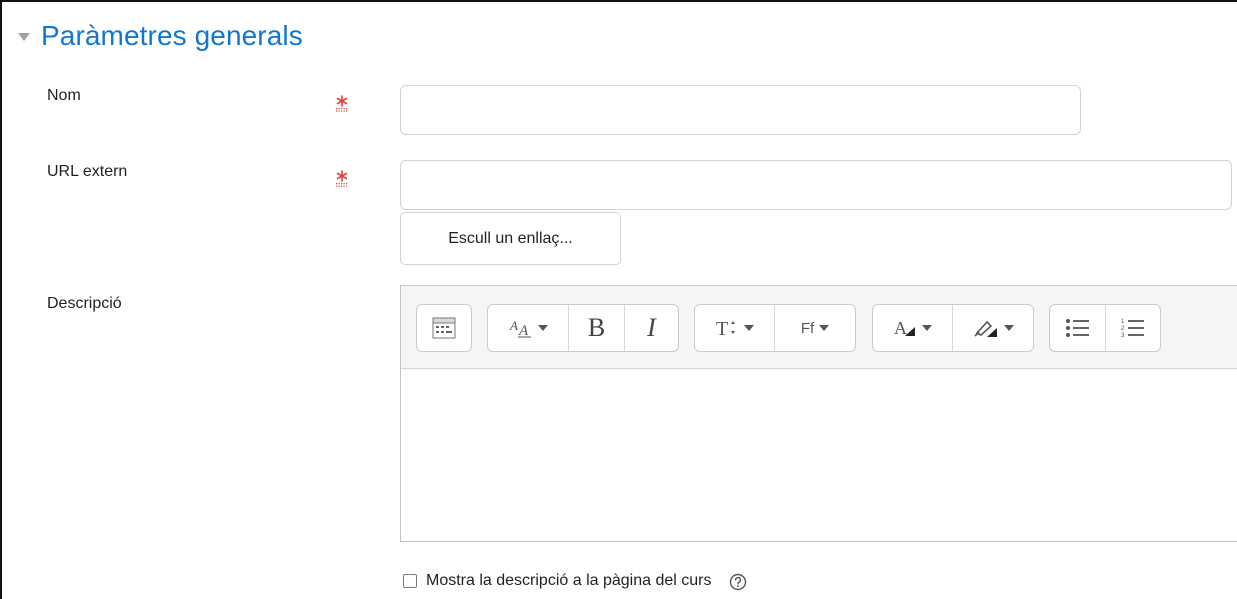  I want to click on text-color-button: A, so click(913, 328).